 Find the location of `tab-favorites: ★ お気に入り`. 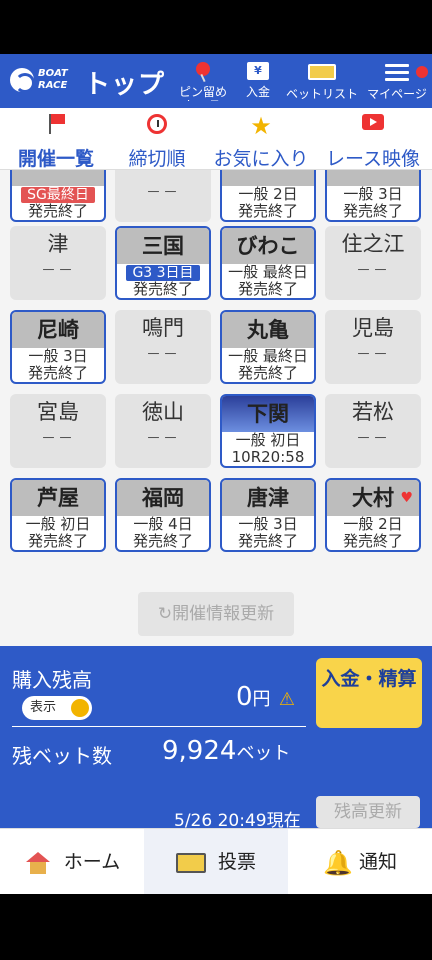

tab-favorites: ★ お気に入り is located at coordinates (261, 139).